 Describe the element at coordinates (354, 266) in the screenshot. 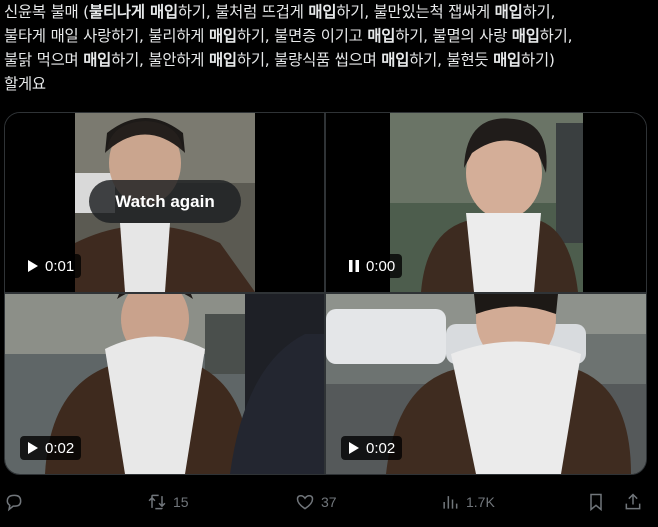

I see `pause-icon` at that location.